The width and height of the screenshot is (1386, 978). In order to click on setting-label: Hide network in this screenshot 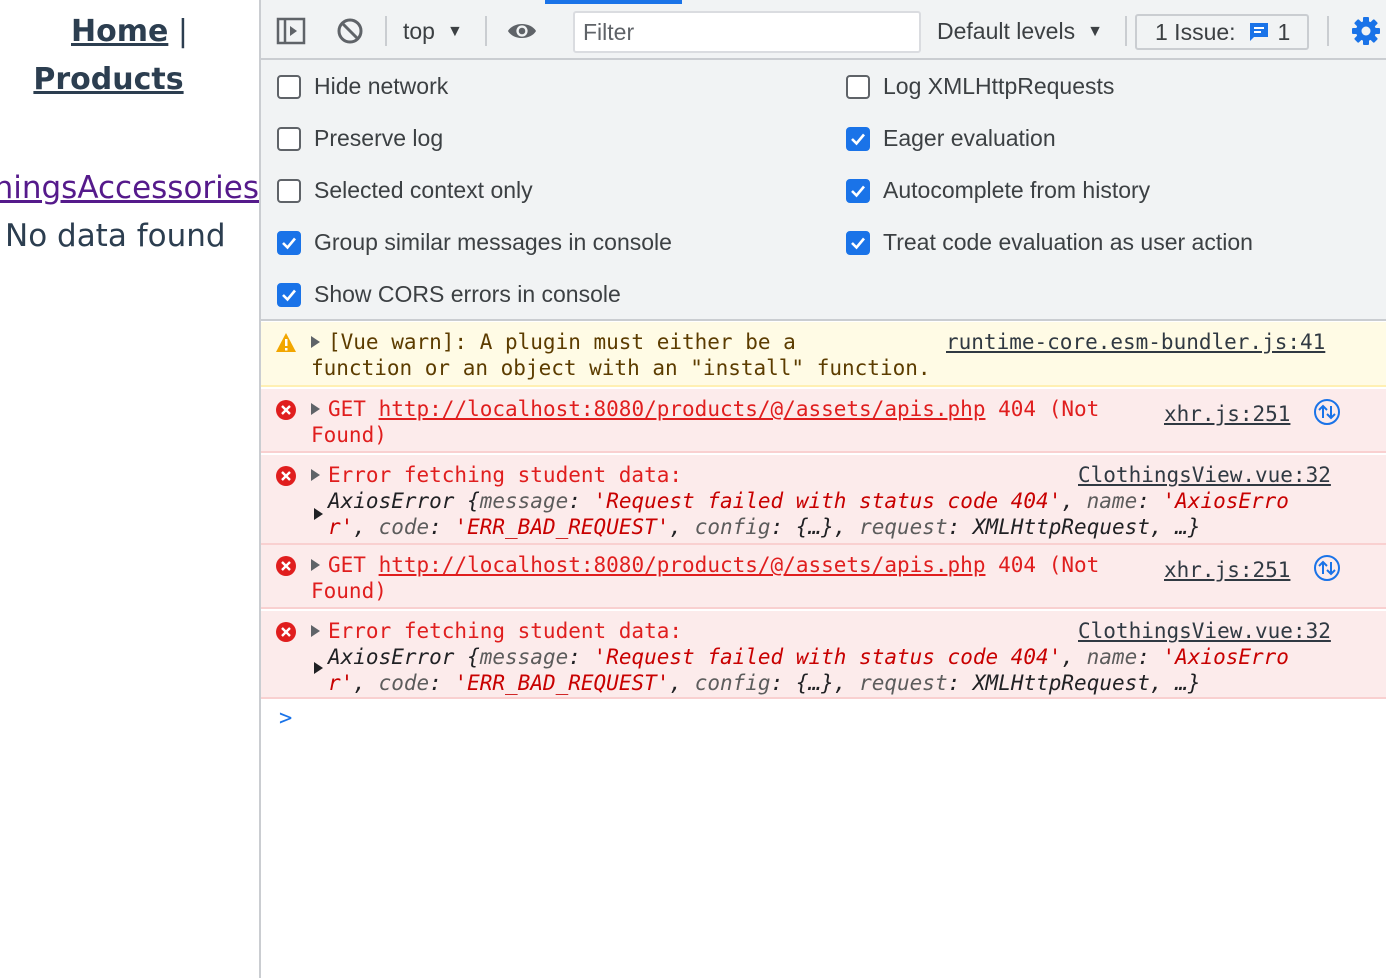, I will do `click(381, 86)`.